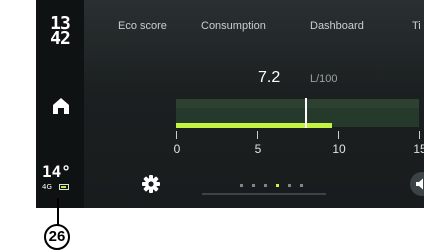  I want to click on clock-minute: 42, so click(60, 38).